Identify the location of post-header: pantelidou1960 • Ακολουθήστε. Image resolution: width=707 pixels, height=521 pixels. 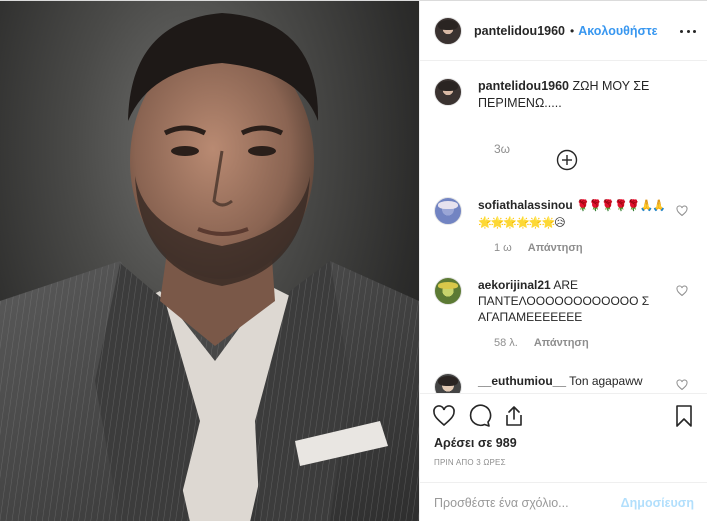
(563, 31).